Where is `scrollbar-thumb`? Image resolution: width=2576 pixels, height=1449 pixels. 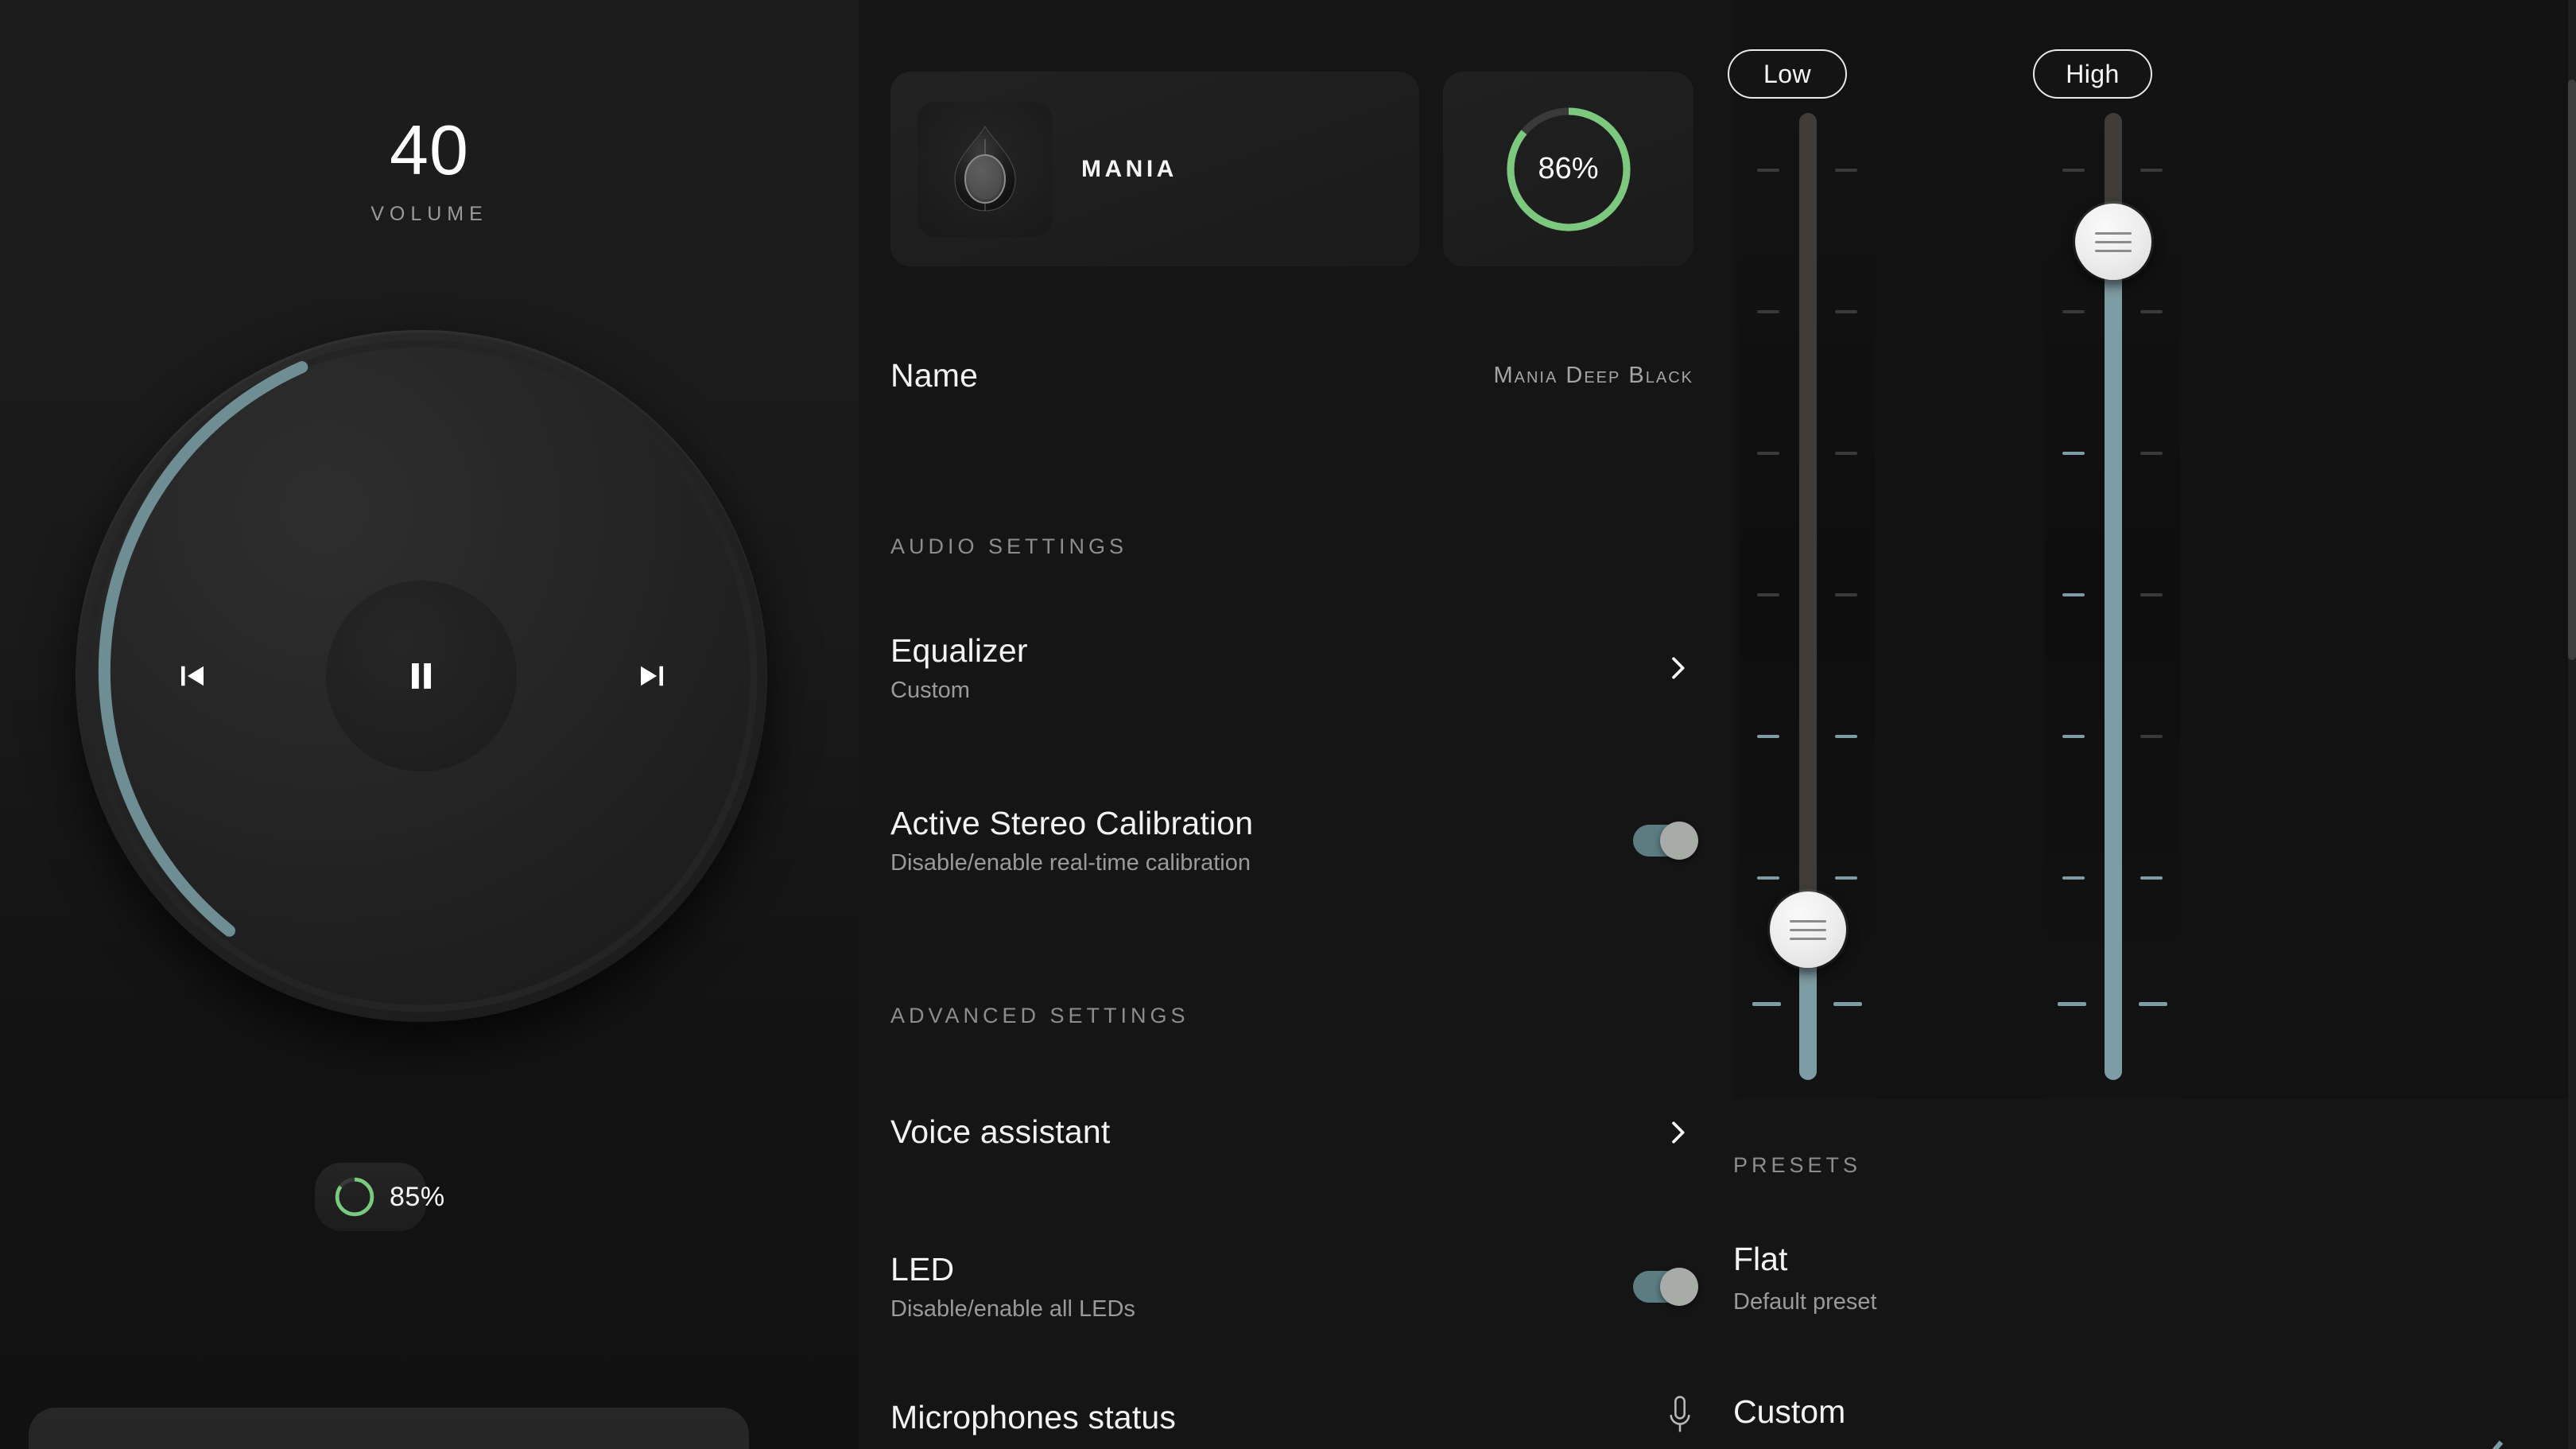
scrollbar-thumb is located at coordinates (2572, 370).